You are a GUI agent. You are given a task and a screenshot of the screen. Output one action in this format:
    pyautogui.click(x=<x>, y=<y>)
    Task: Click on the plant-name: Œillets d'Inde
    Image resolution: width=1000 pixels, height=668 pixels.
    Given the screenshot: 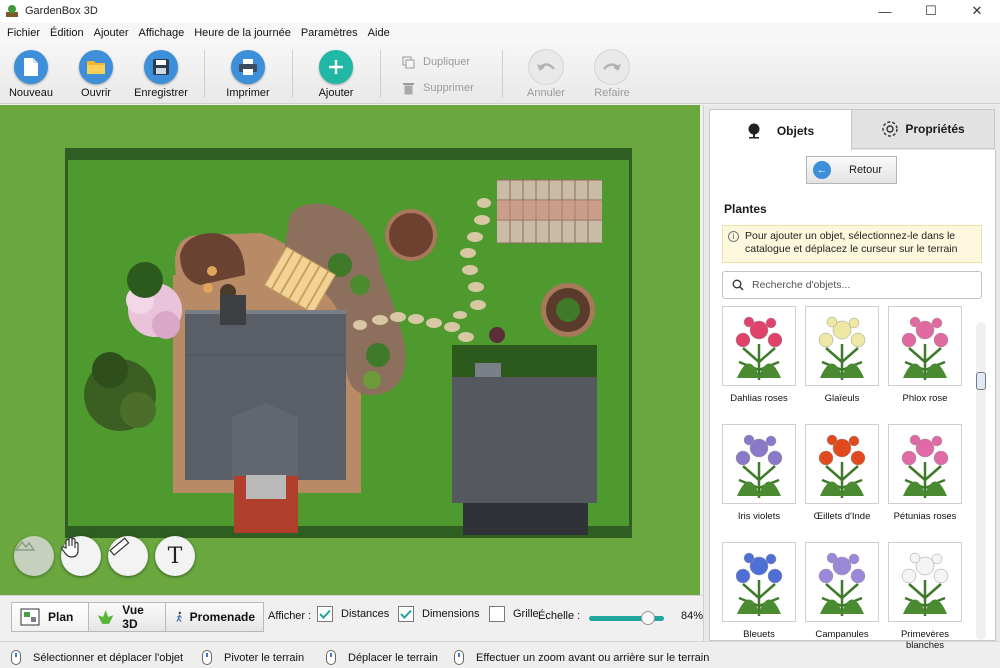 What is the action you would take?
    pyautogui.click(x=842, y=516)
    